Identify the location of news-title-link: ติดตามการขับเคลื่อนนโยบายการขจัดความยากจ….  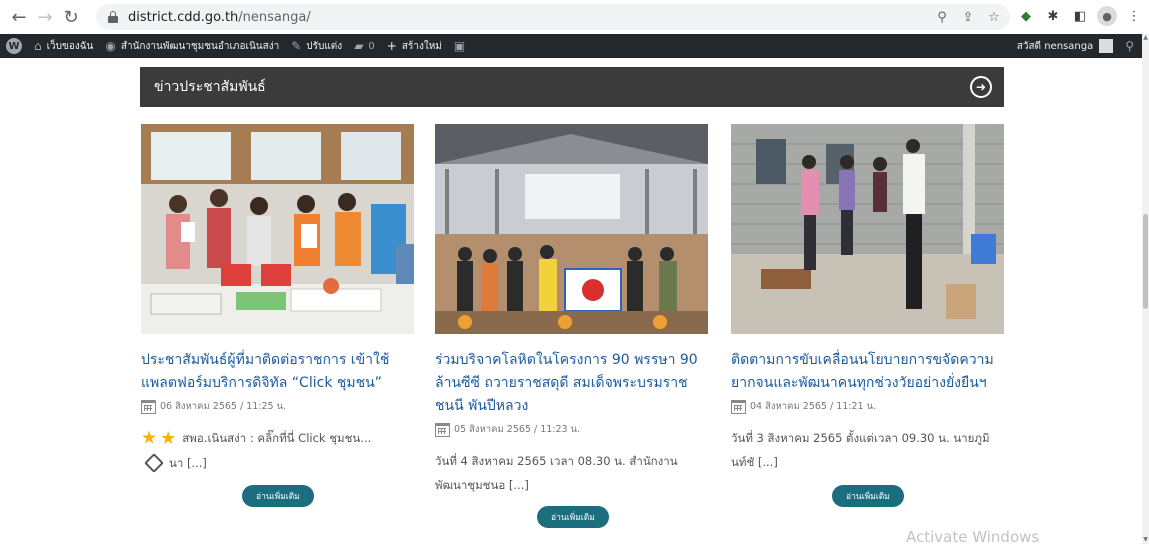
(867, 372).